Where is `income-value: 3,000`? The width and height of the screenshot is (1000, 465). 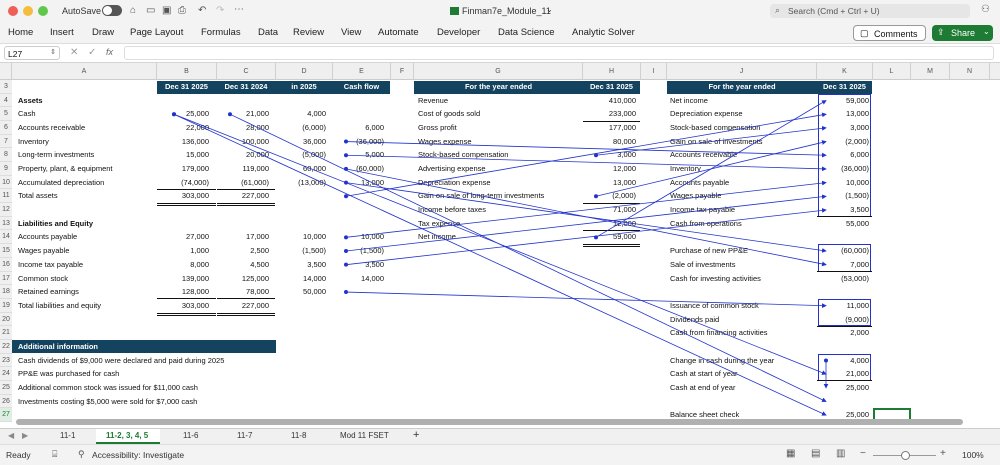 income-value: 3,000 is located at coordinates (609, 155).